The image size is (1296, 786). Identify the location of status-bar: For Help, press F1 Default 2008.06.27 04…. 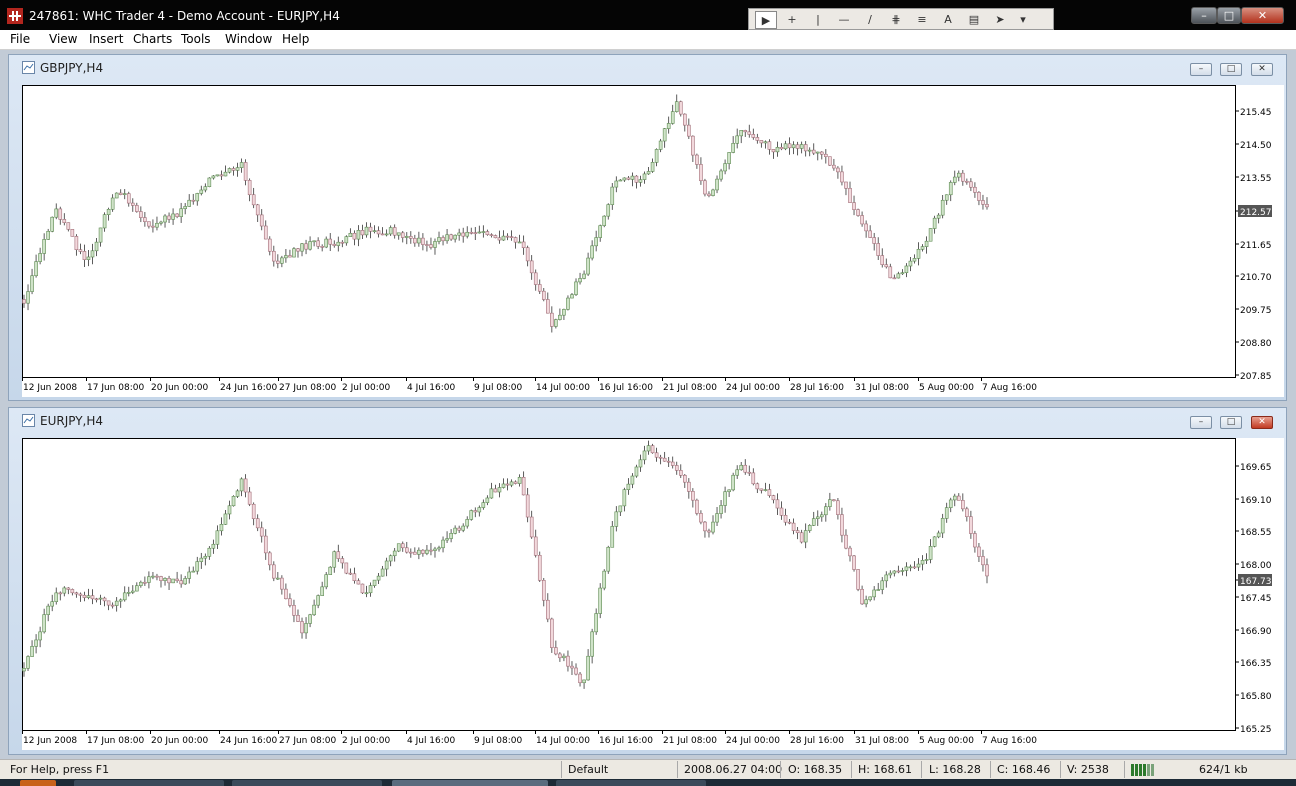
(648, 769).